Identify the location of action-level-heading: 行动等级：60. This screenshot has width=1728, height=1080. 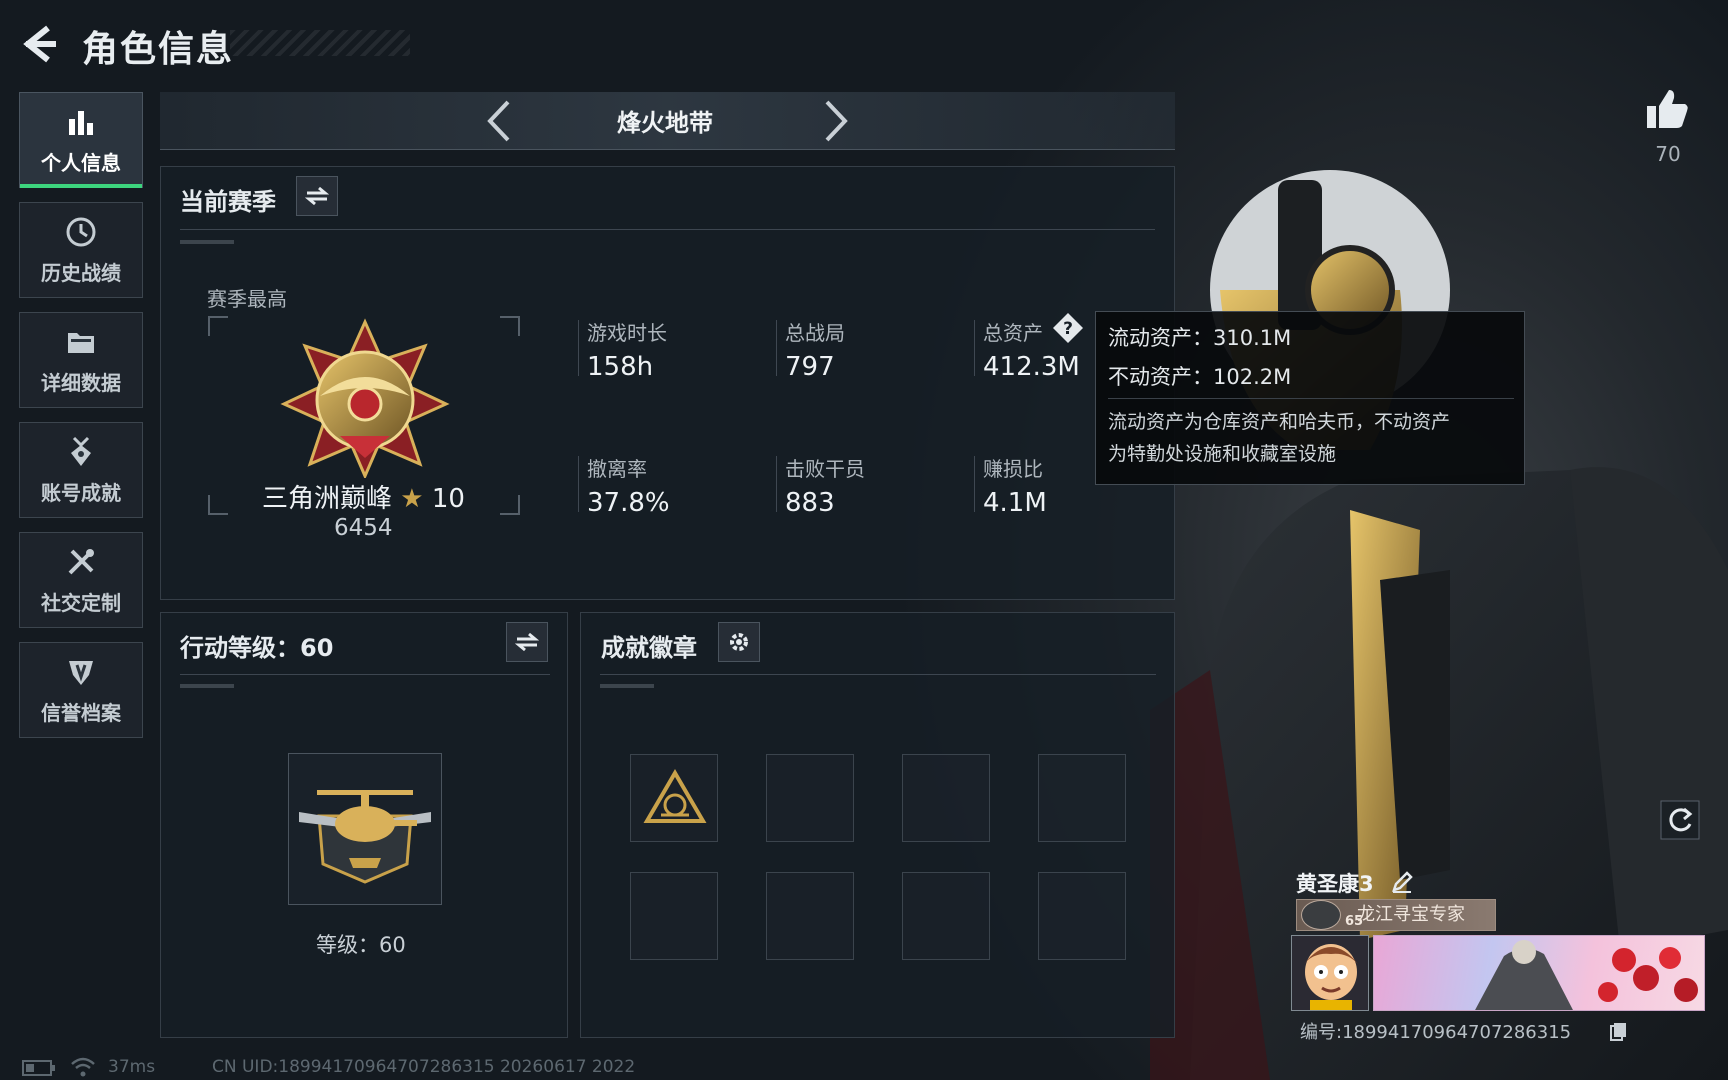
(257, 648).